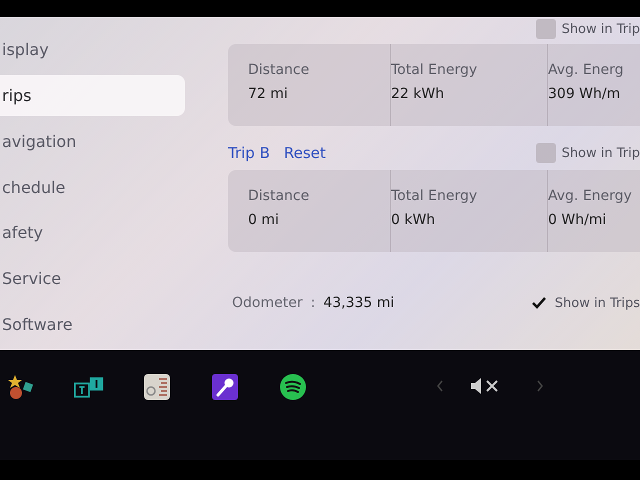  Describe the element at coordinates (413, 220) in the screenshot. I see `stat-value: 0 kWh` at that location.